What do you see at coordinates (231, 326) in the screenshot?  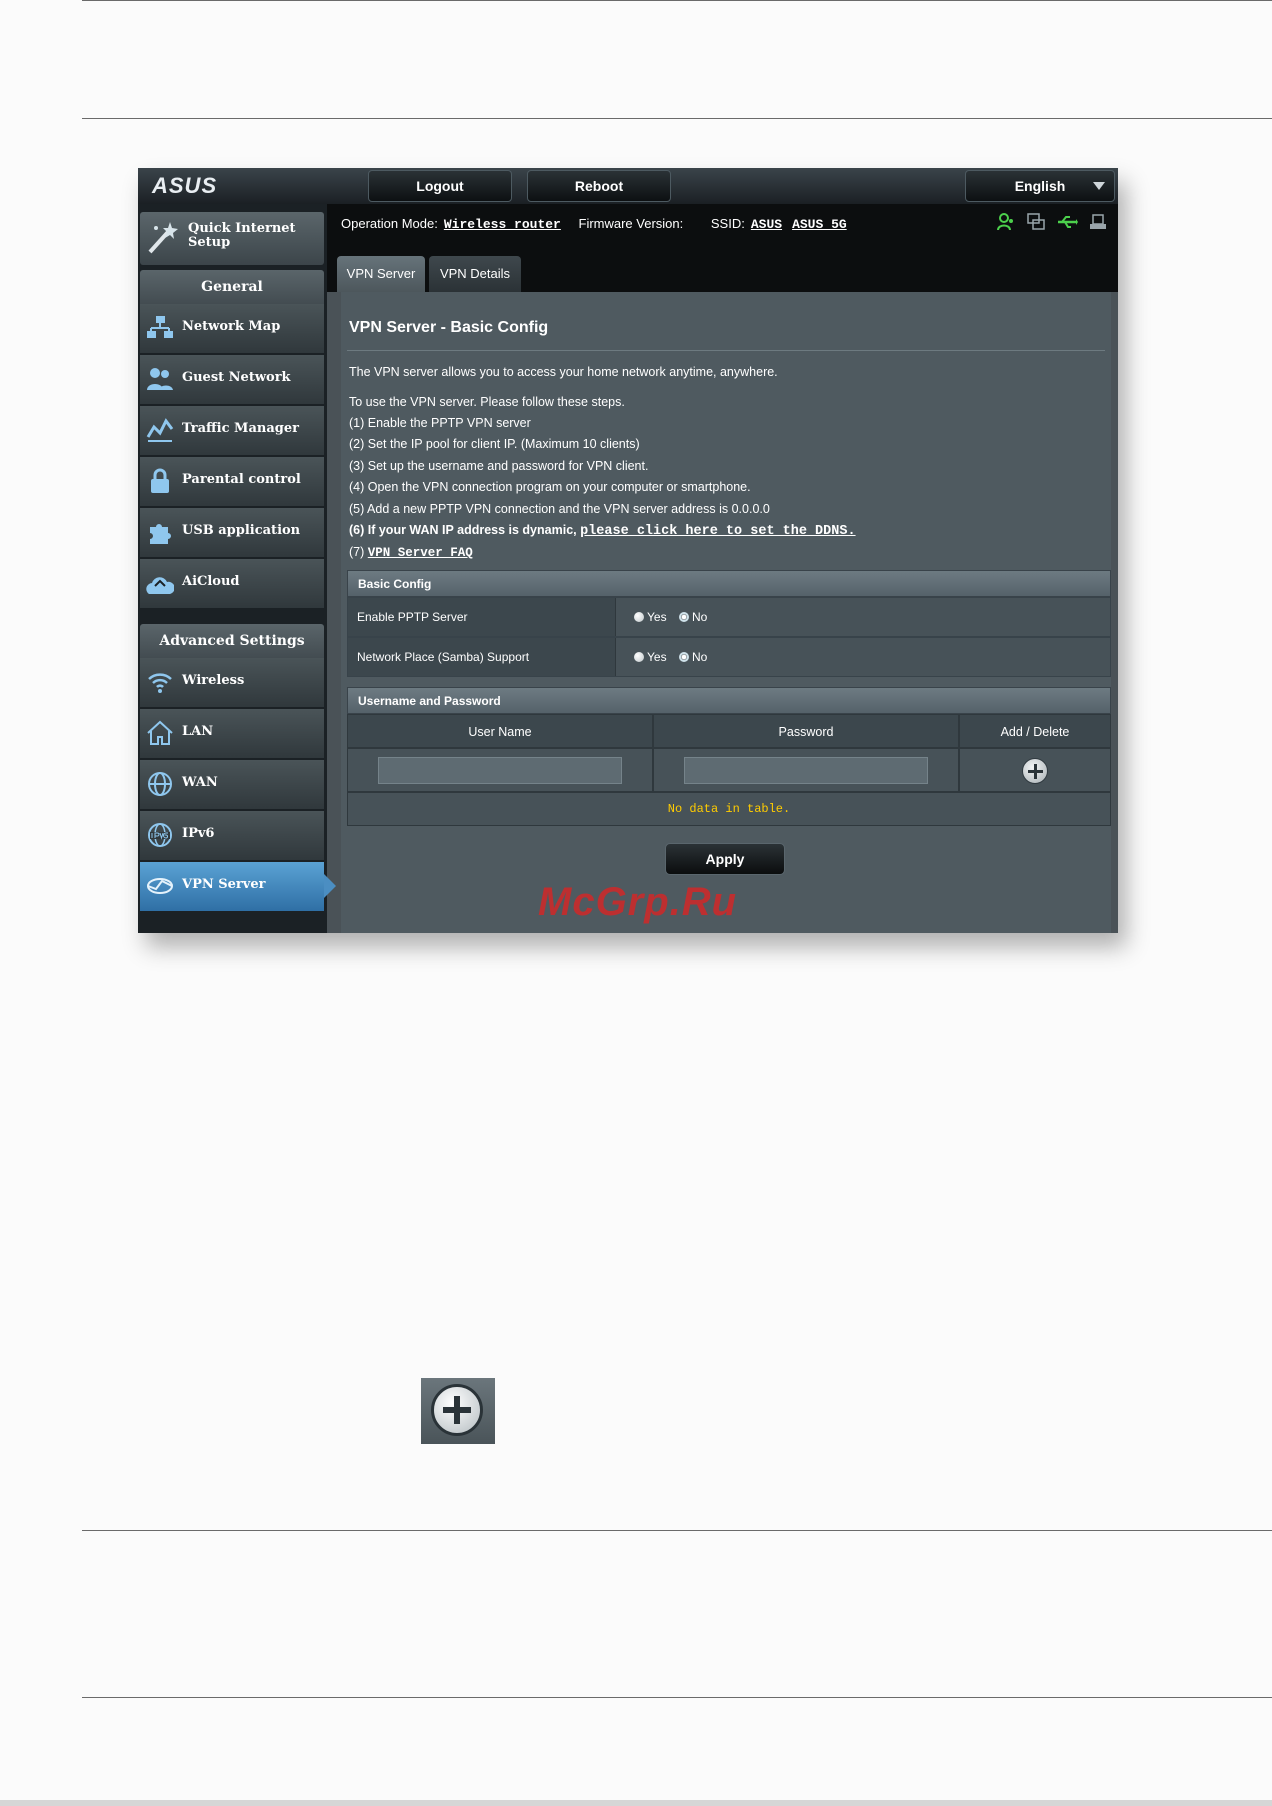 I see `sidebar-item-label: Network Map` at bounding box center [231, 326].